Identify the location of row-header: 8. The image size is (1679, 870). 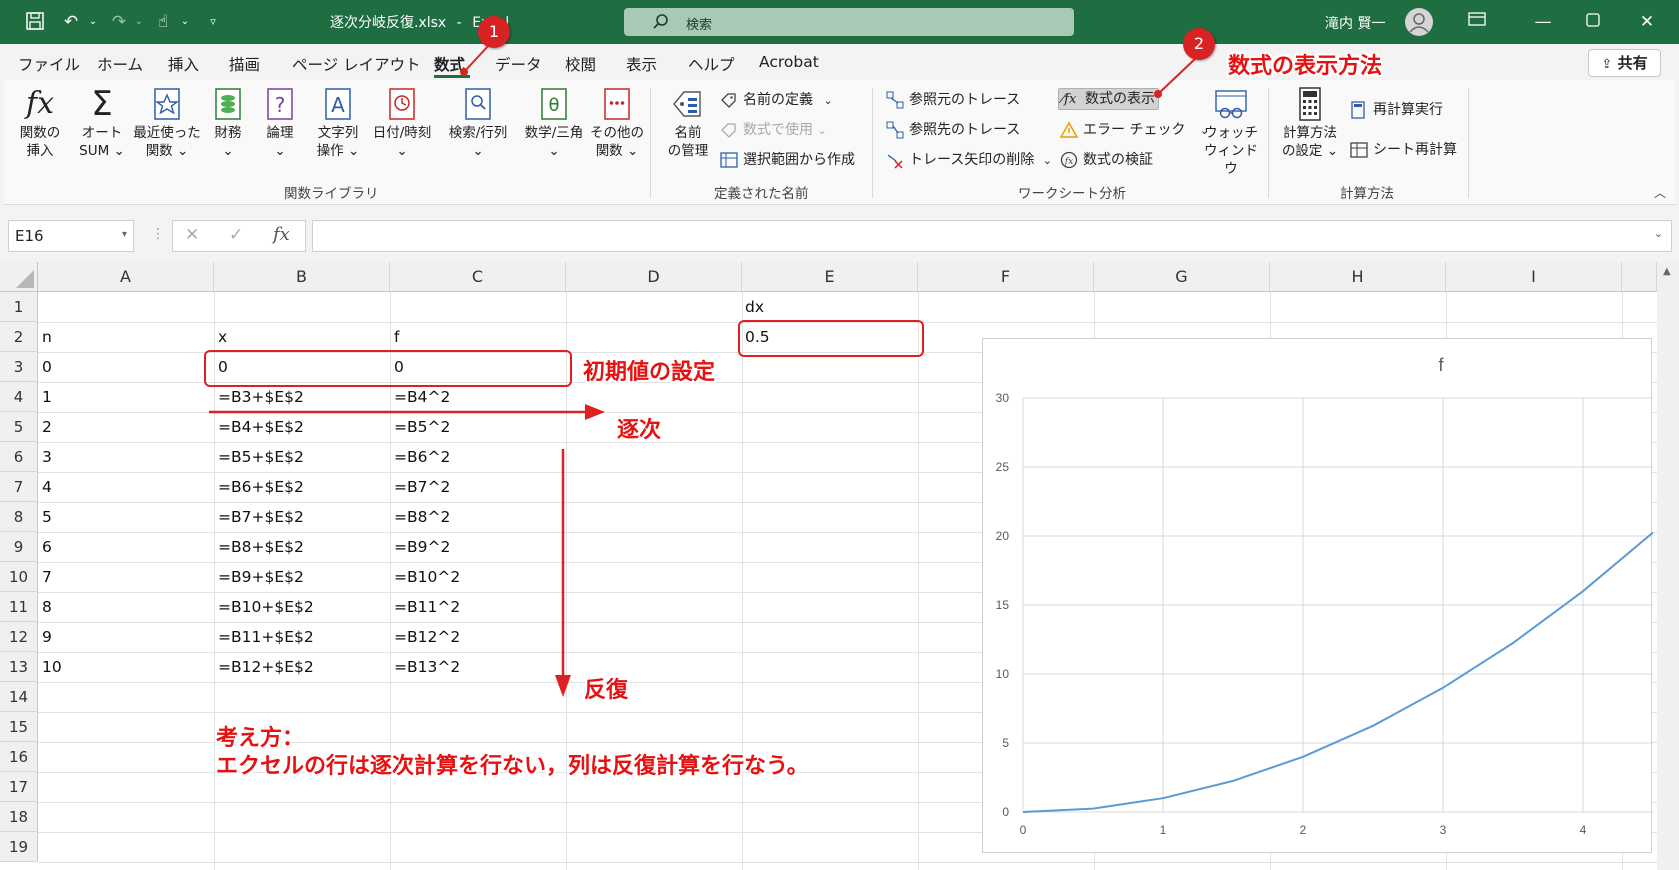
(19, 517).